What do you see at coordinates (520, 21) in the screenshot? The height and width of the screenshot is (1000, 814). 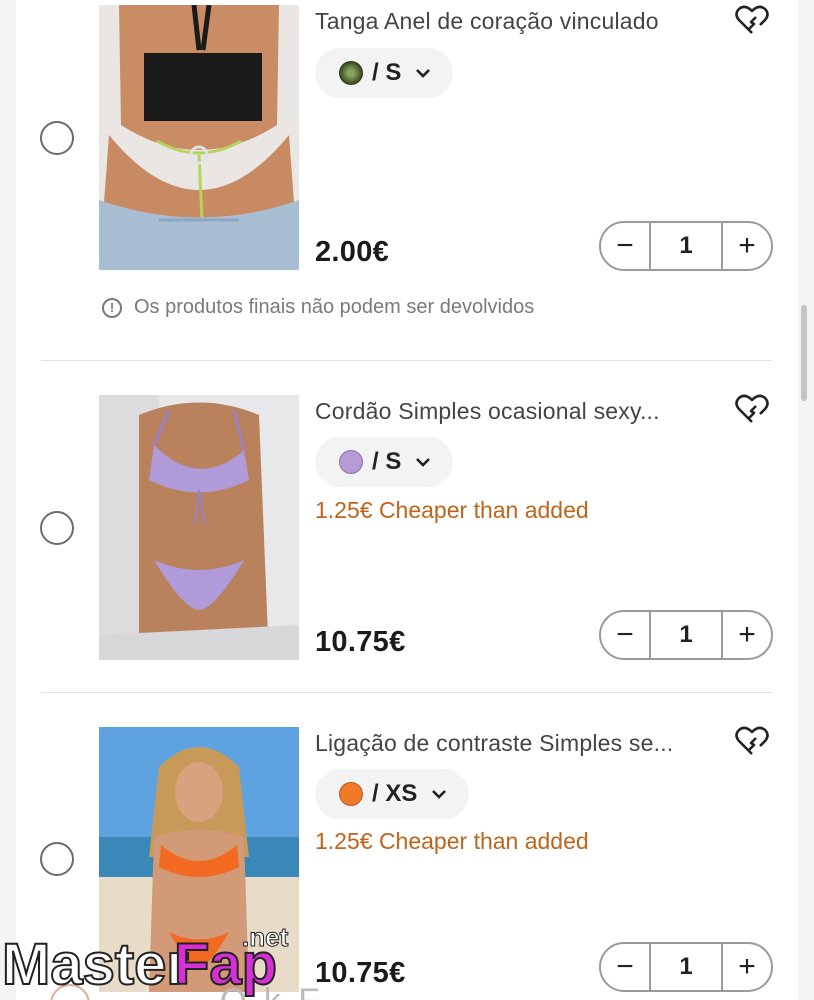 I see `product-title: Tanga Anel de coração vinculado` at bounding box center [520, 21].